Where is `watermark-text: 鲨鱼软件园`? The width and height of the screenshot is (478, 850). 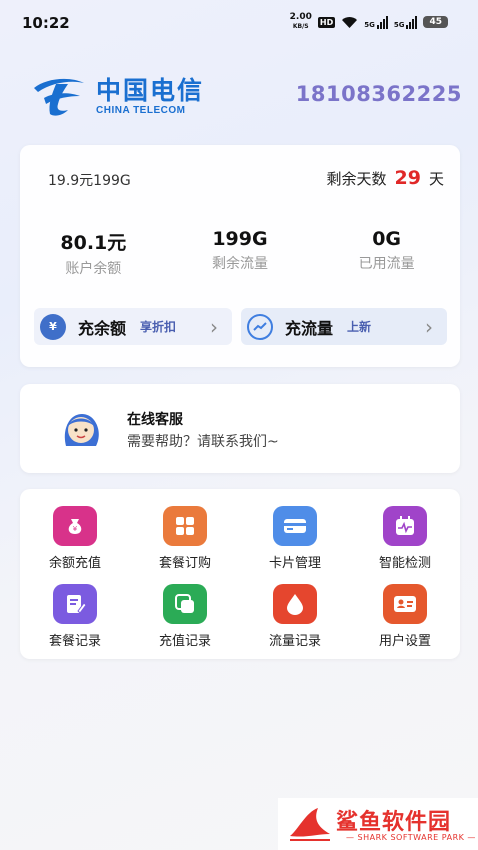
watermark-text: 鲨鱼软件园 is located at coordinates (394, 822).